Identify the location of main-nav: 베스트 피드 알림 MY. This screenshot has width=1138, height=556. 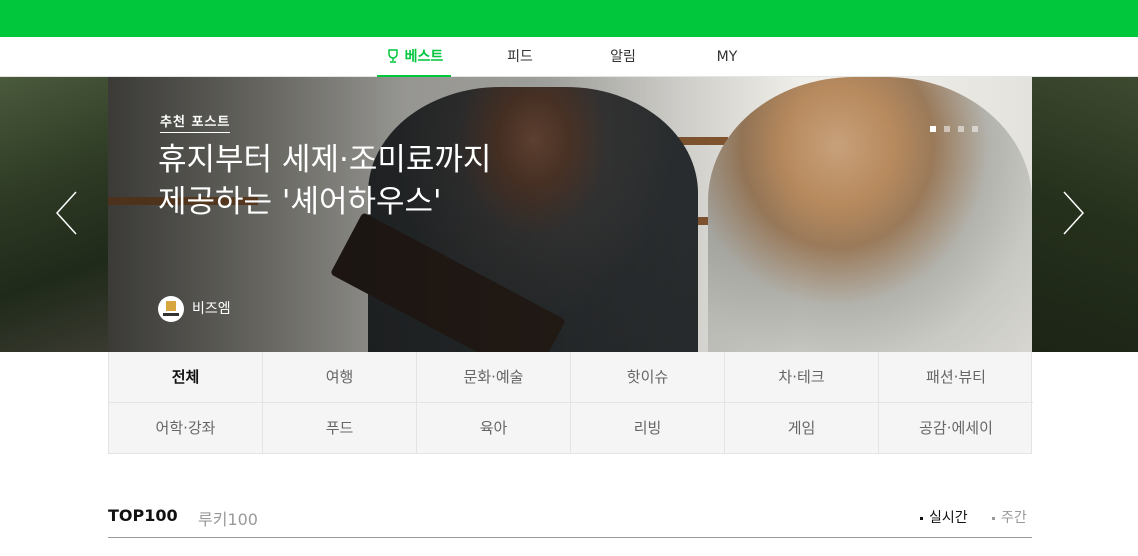
(569, 57).